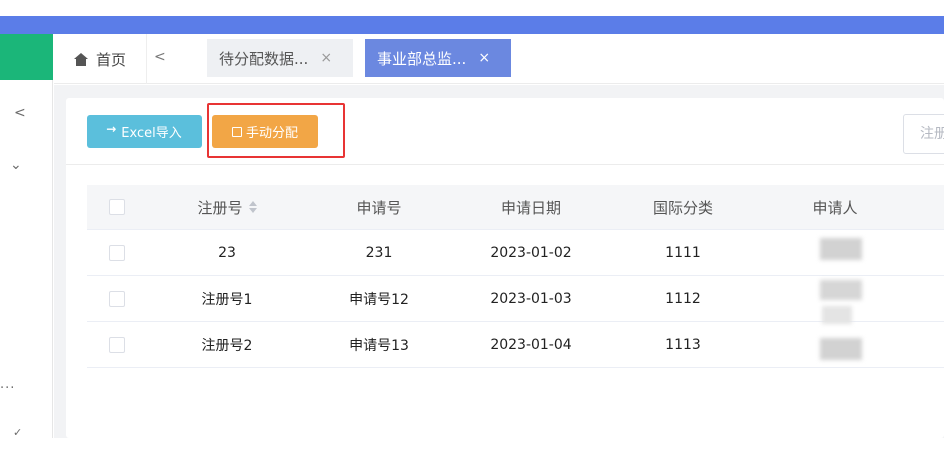 The height and width of the screenshot is (463, 944). I want to click on tab-pending-data: 待分配数据... ×, so click(280, 58).